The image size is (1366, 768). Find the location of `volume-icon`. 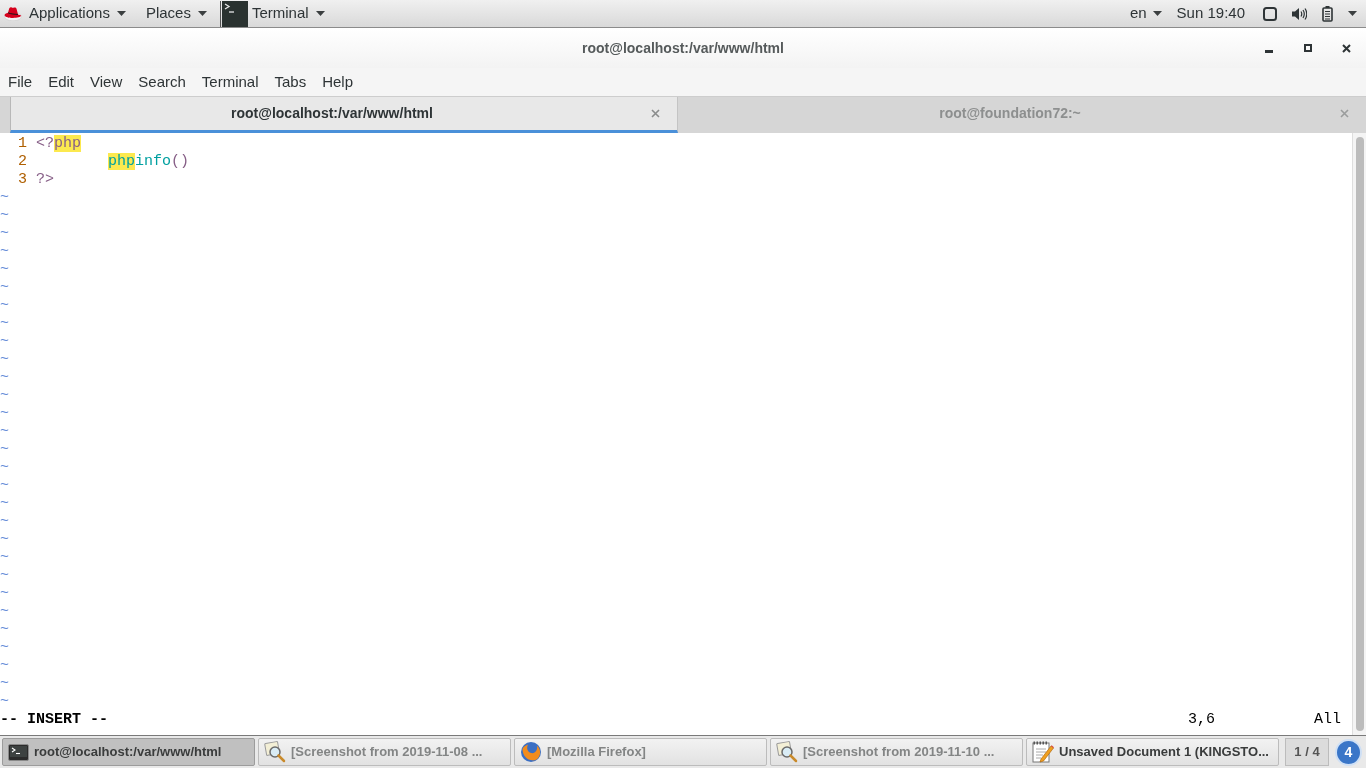

volume-icon is located at coordinates (1299, 13).